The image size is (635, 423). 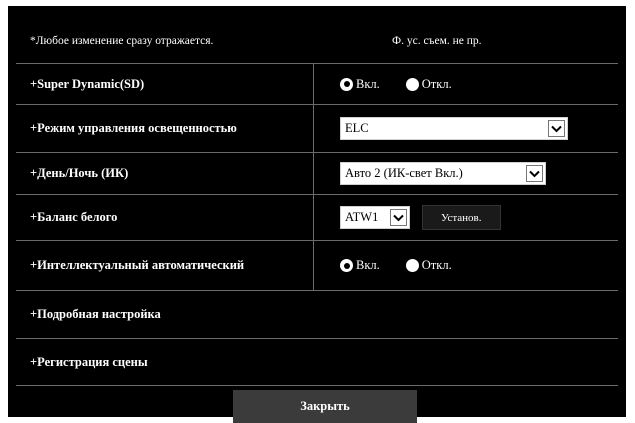 What do you see at coordinates (165, 128) in the screenshot?
I see `light-control-label: +Режим управления освещенностью` at bounding box center [165, 128].